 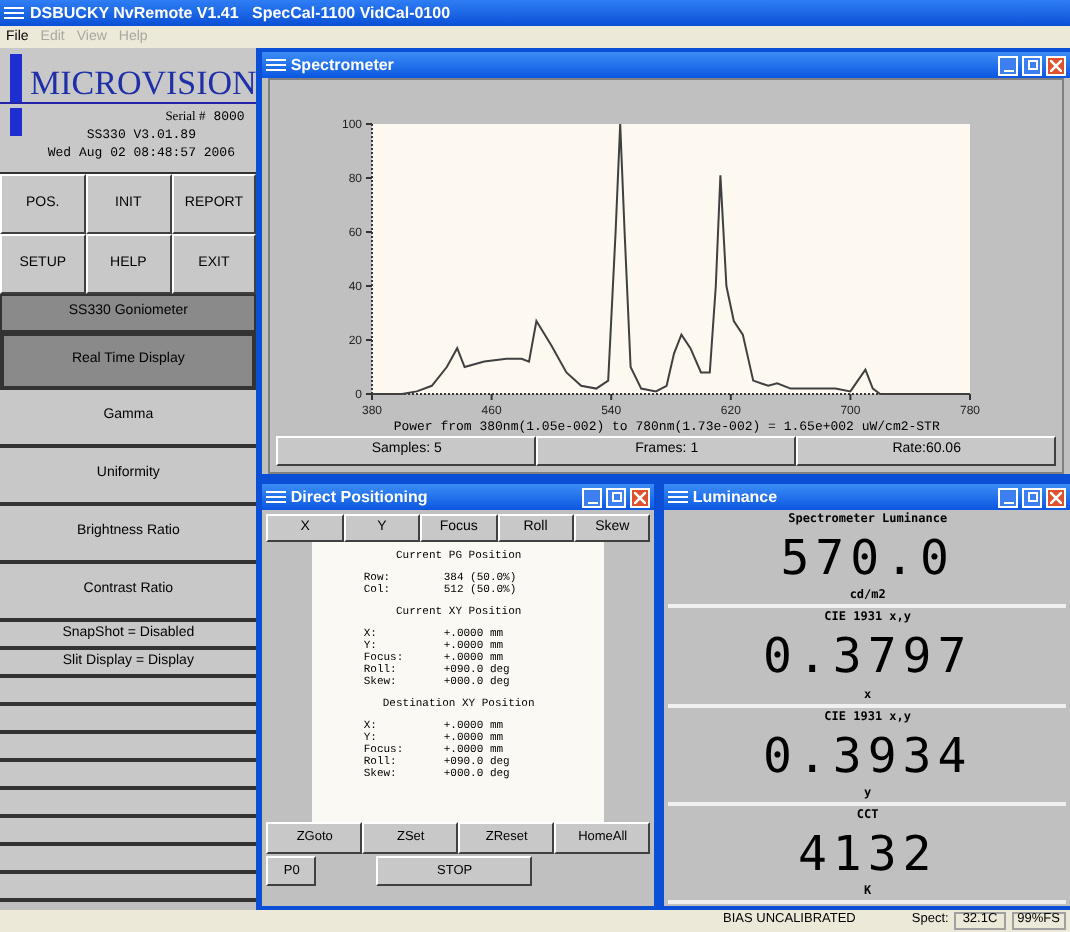 I want to click on app-title: DSBUCKY NvRemote V1.41 SpecCal-1100 VidCal-0100, so click(x=240, y=13).